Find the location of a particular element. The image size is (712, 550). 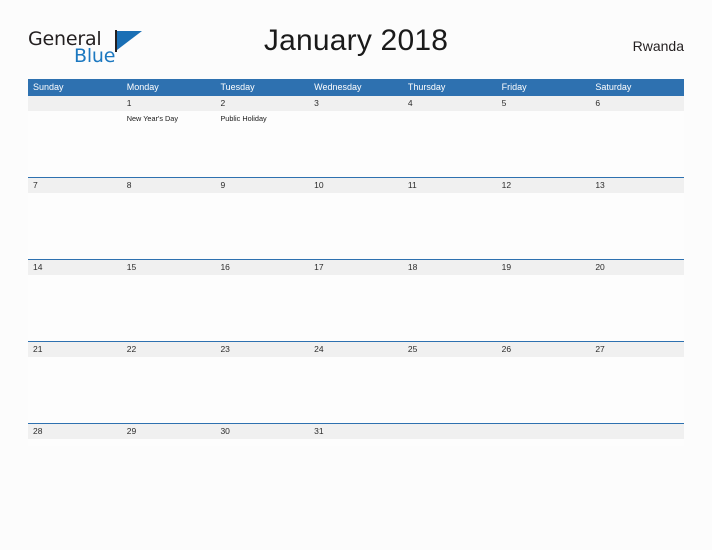

region-label: Rwanda is located at coordinates (658, 46).